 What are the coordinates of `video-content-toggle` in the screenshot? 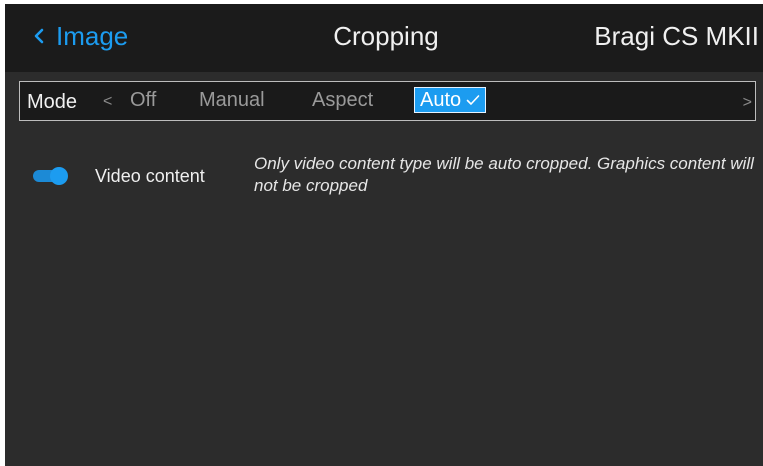 It's located at (50, 176).